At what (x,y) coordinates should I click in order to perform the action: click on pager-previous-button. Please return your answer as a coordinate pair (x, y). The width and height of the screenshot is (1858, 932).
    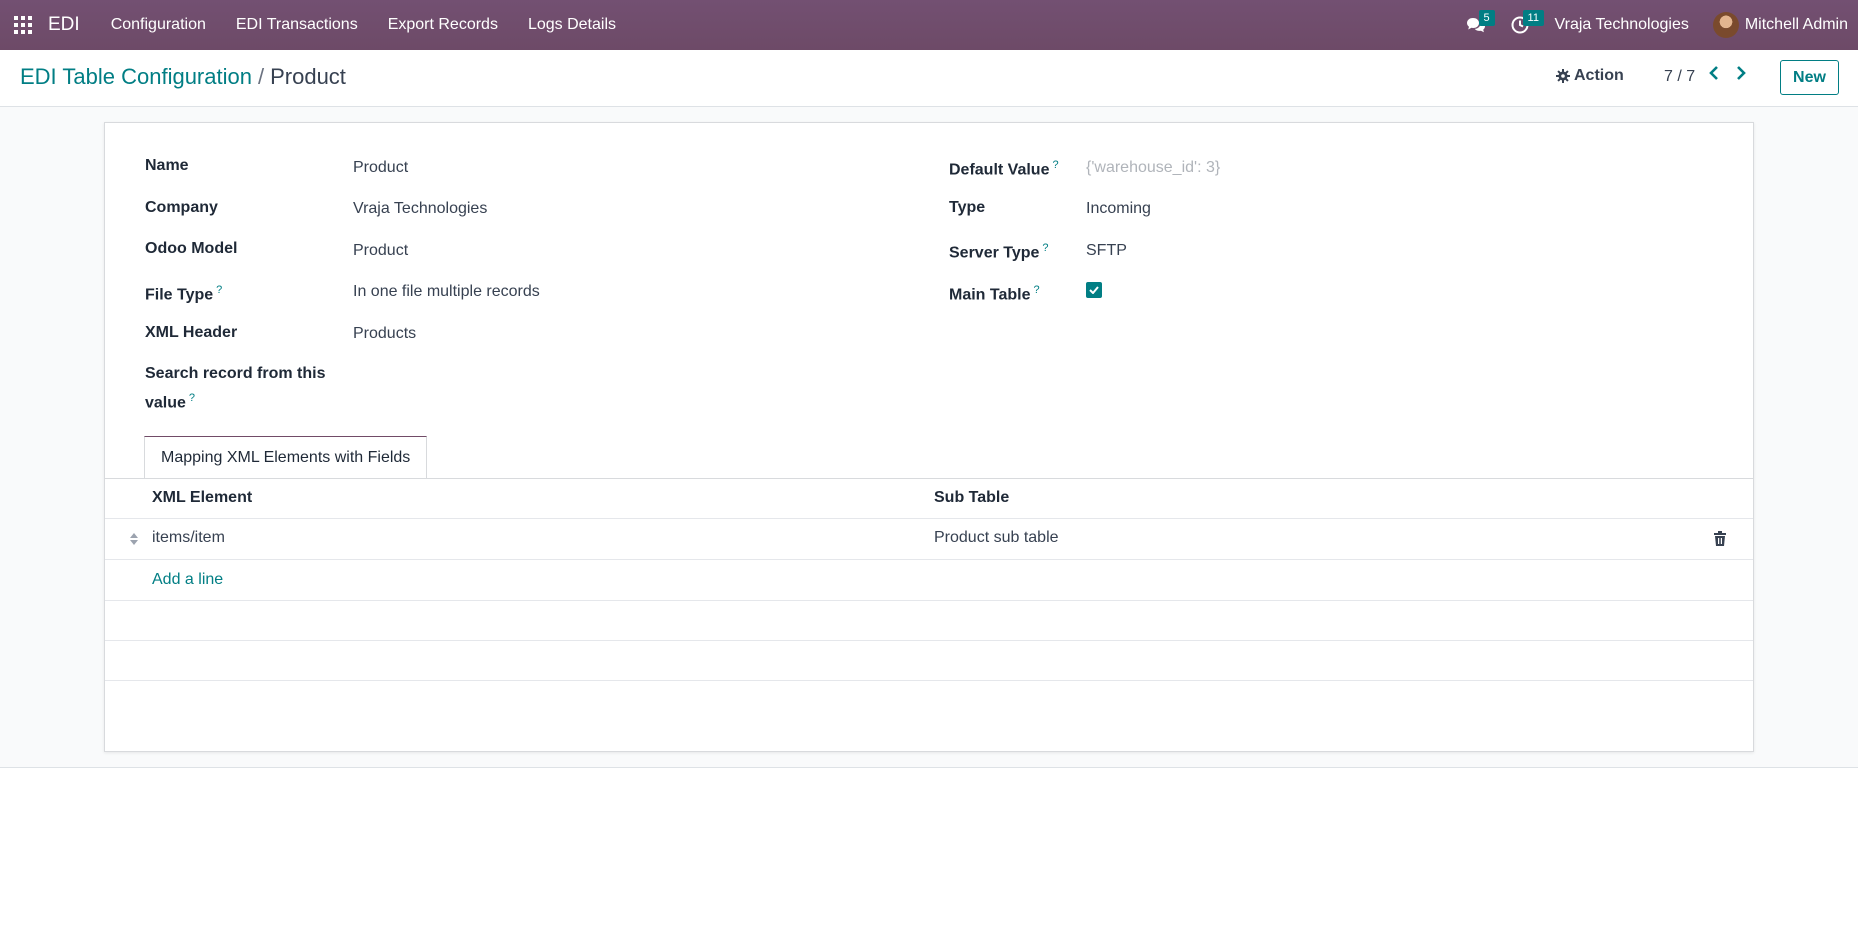
    Looking at the image, I should click on (1718, 77).